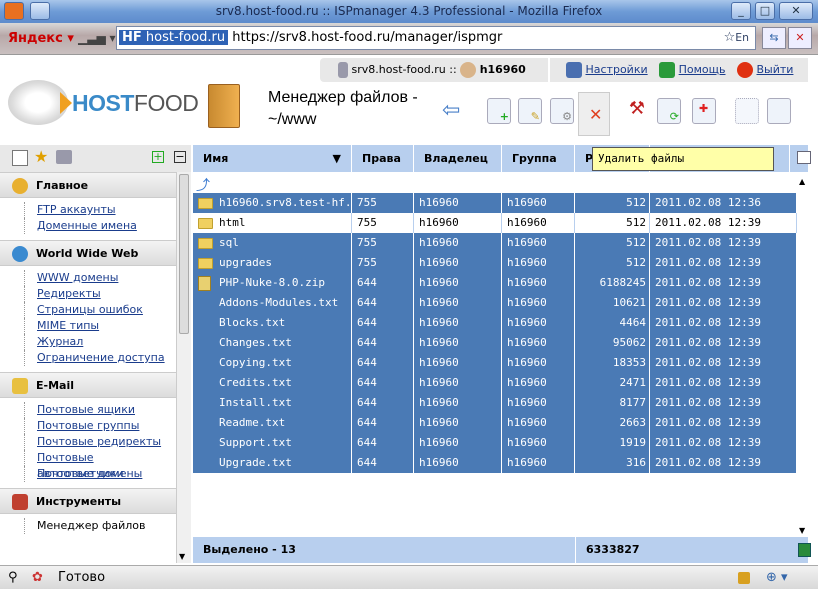 This screenshot has width=818, height=590. What do you see at coordinates (20, 158) in the screenshot?
I see `list-view-icon` at bounding box center [20, 158].